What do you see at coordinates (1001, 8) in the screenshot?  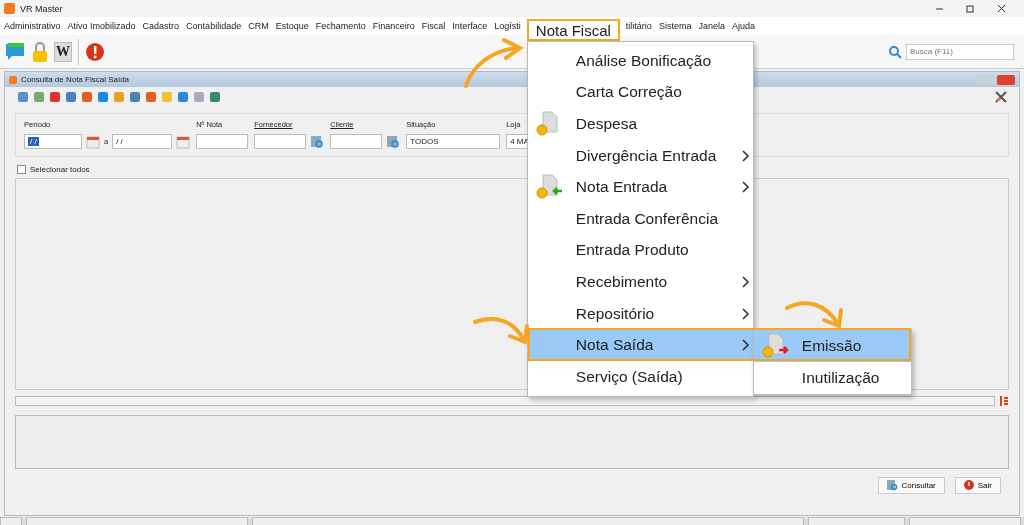 I see `close-icon` at bounding box center [1001, 8].